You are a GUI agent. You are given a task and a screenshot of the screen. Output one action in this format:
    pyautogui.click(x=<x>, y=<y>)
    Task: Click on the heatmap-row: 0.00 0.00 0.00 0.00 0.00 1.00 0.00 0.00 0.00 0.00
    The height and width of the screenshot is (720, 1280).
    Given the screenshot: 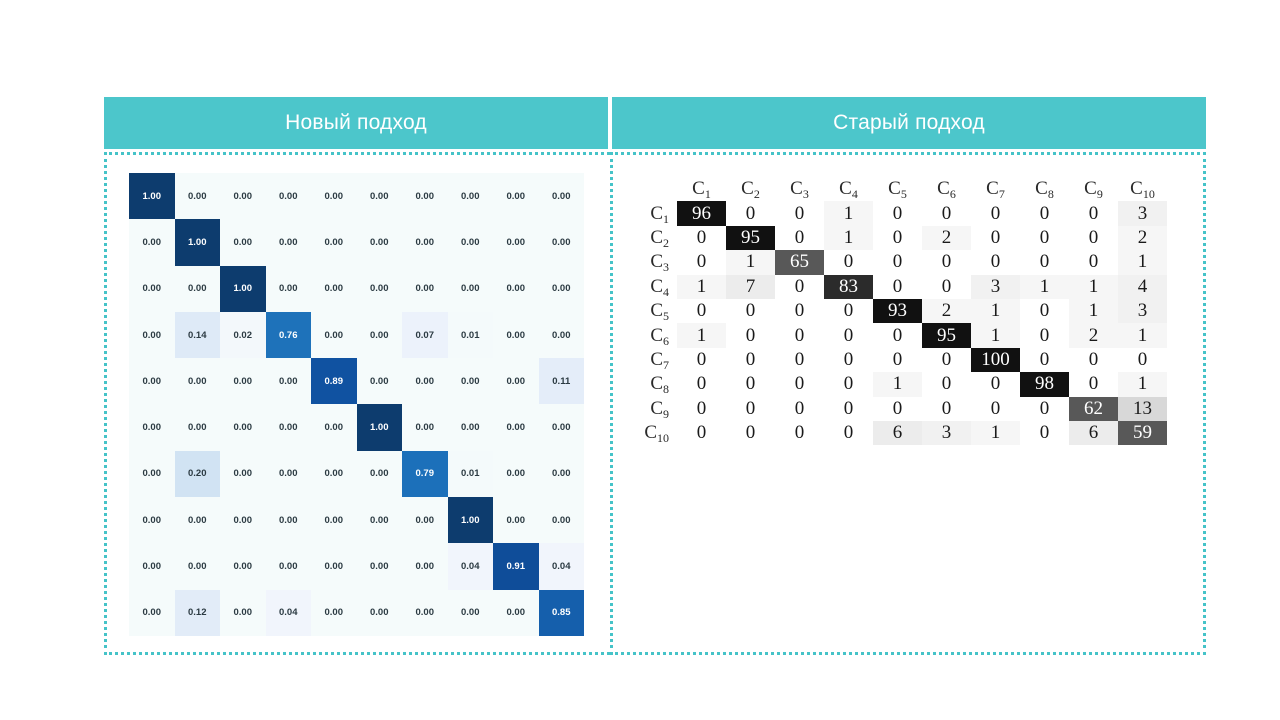 What is the action you would take?
    pyautogui.click(x=356, y=427)
    